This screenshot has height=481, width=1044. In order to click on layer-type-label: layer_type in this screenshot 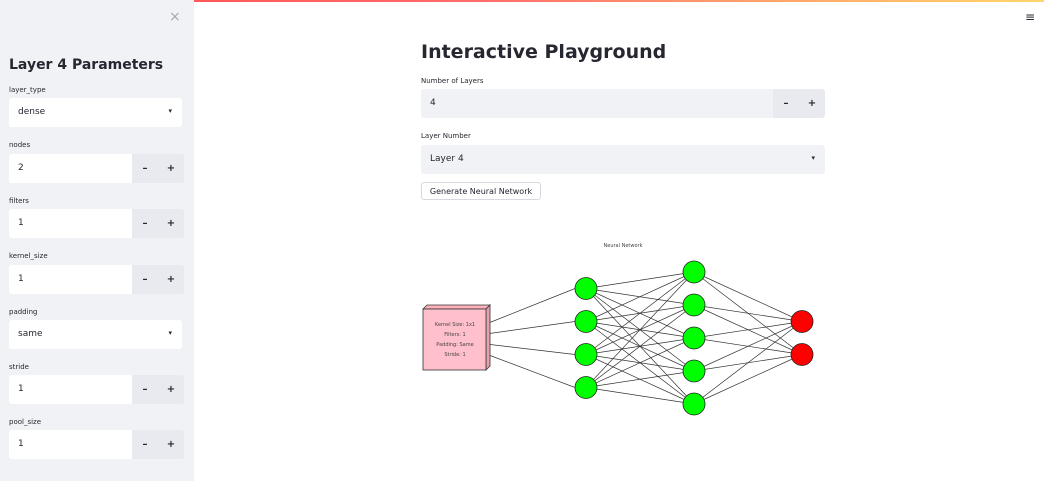, I will do `click(27, 90)`.